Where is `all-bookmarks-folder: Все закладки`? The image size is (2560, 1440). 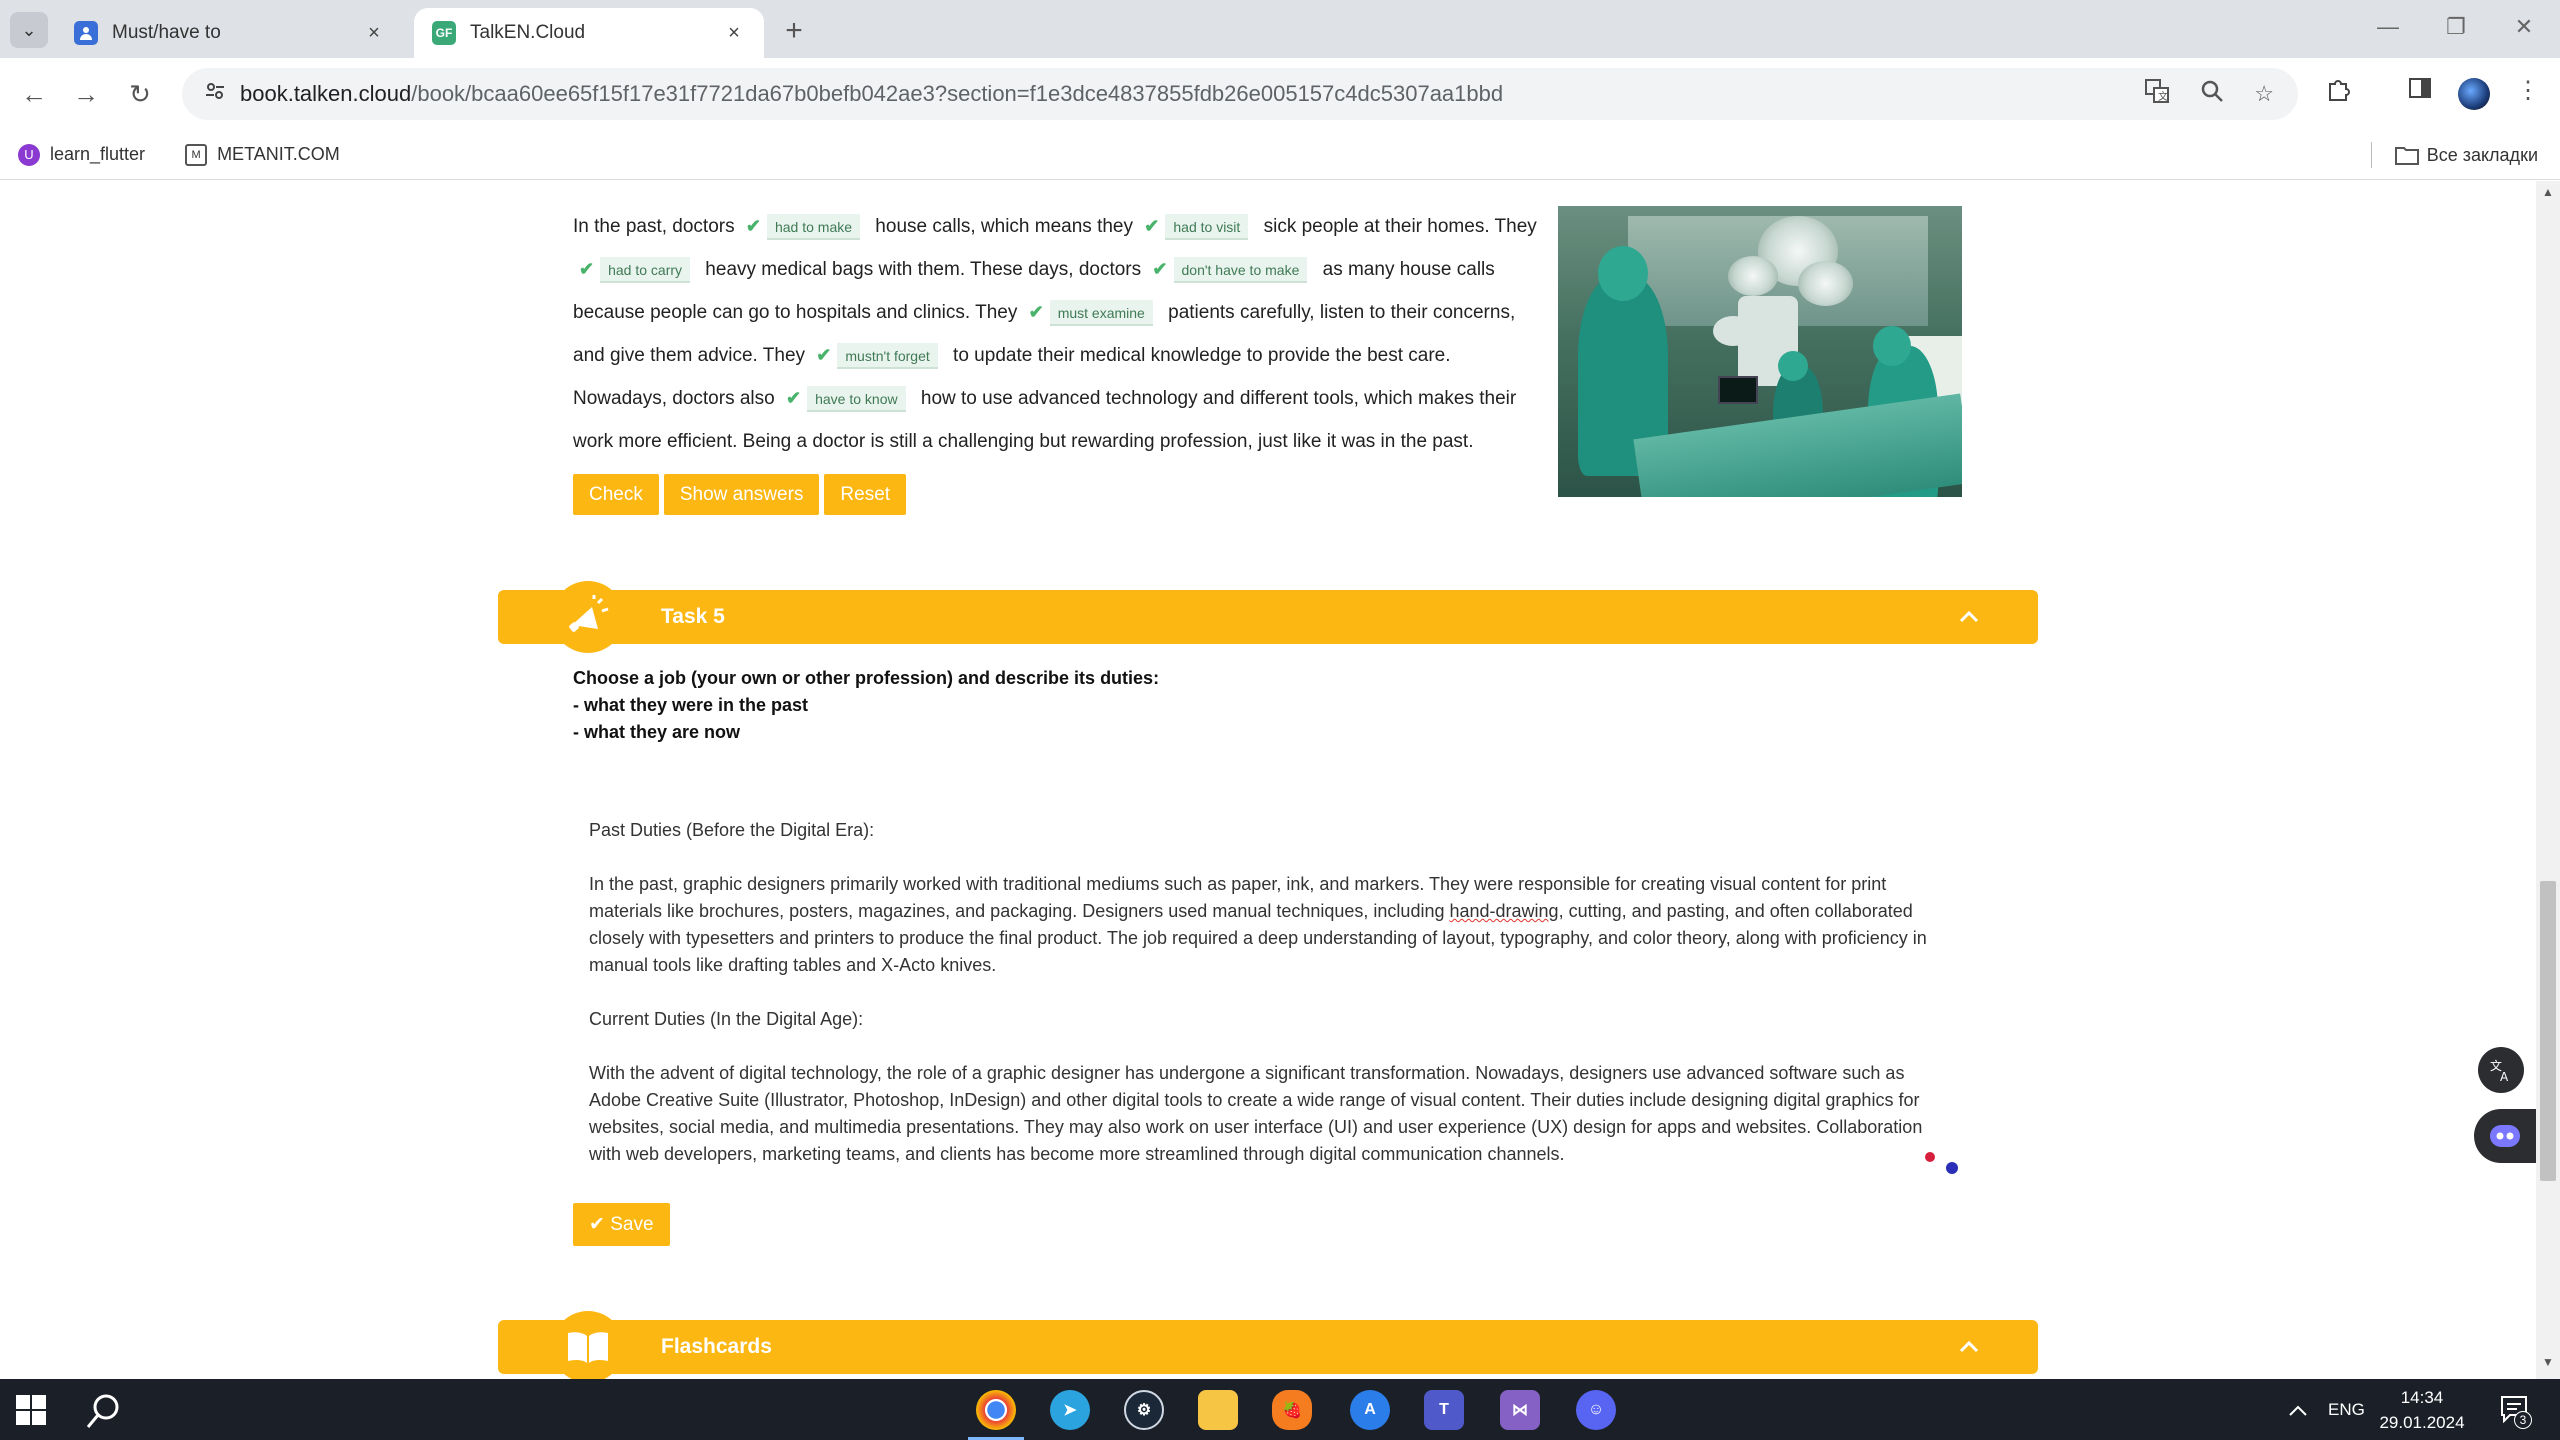 all-bookmarks-folder: Все закладки is located at coordinates (2466, 155).